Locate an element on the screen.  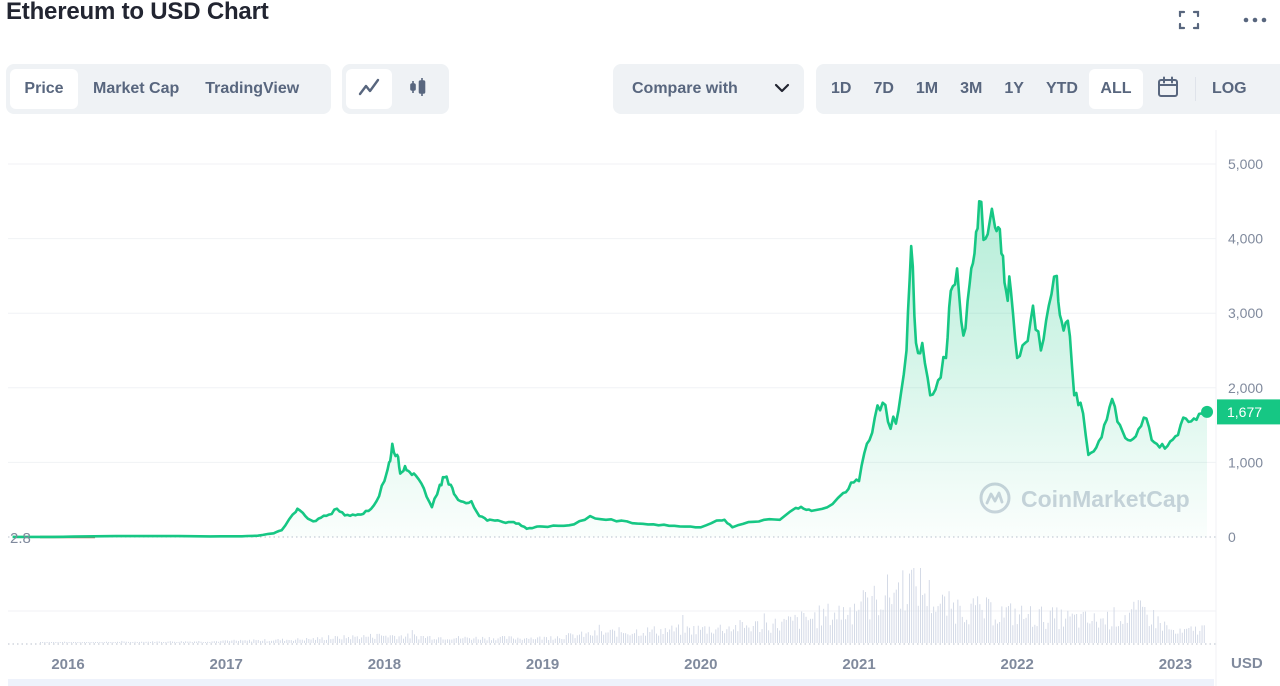
divider is located at coordinates (1195, 89).